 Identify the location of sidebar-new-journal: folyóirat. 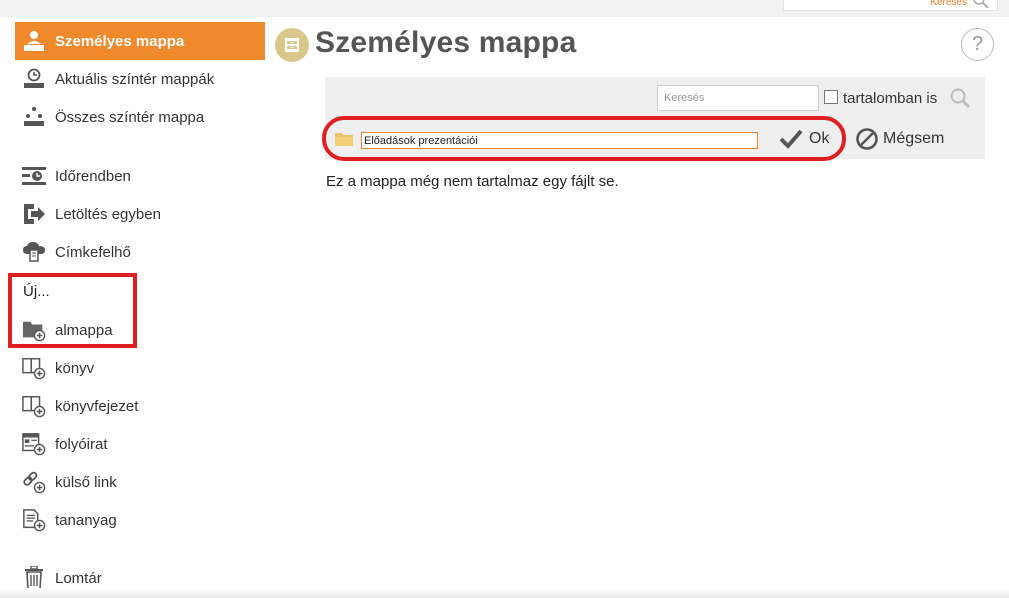
(140, 444).